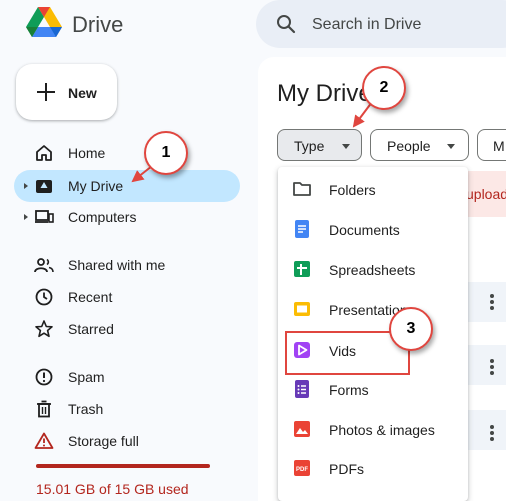 The height and width of the screenshot is (501, 506). I want to click on warning-icon, so click(44, 440).